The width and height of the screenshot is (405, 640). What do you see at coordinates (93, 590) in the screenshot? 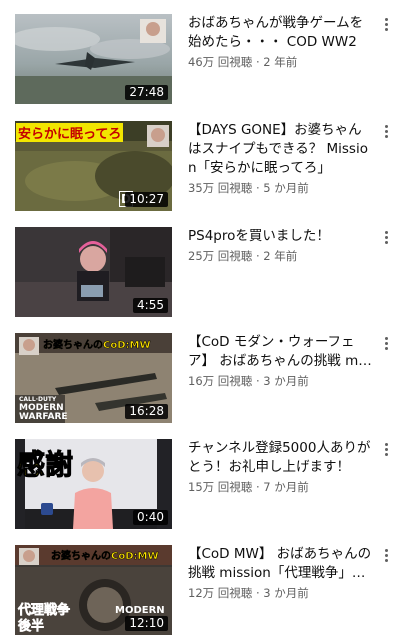
I see `video-thumbnail: お婆ちゃんのCoD:MW 代理戦争 後半 MODERN 12:10` at bounding box center [93, 590].